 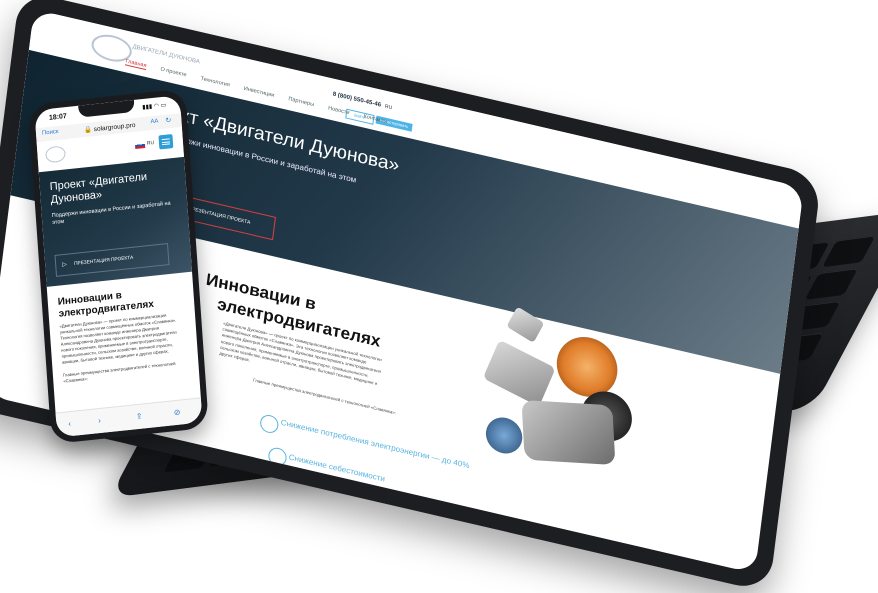 What do you see at coordinates (339, 111) in the screenshot?
I see `menu-item-news: Новости` at bounding box center [339, 111].